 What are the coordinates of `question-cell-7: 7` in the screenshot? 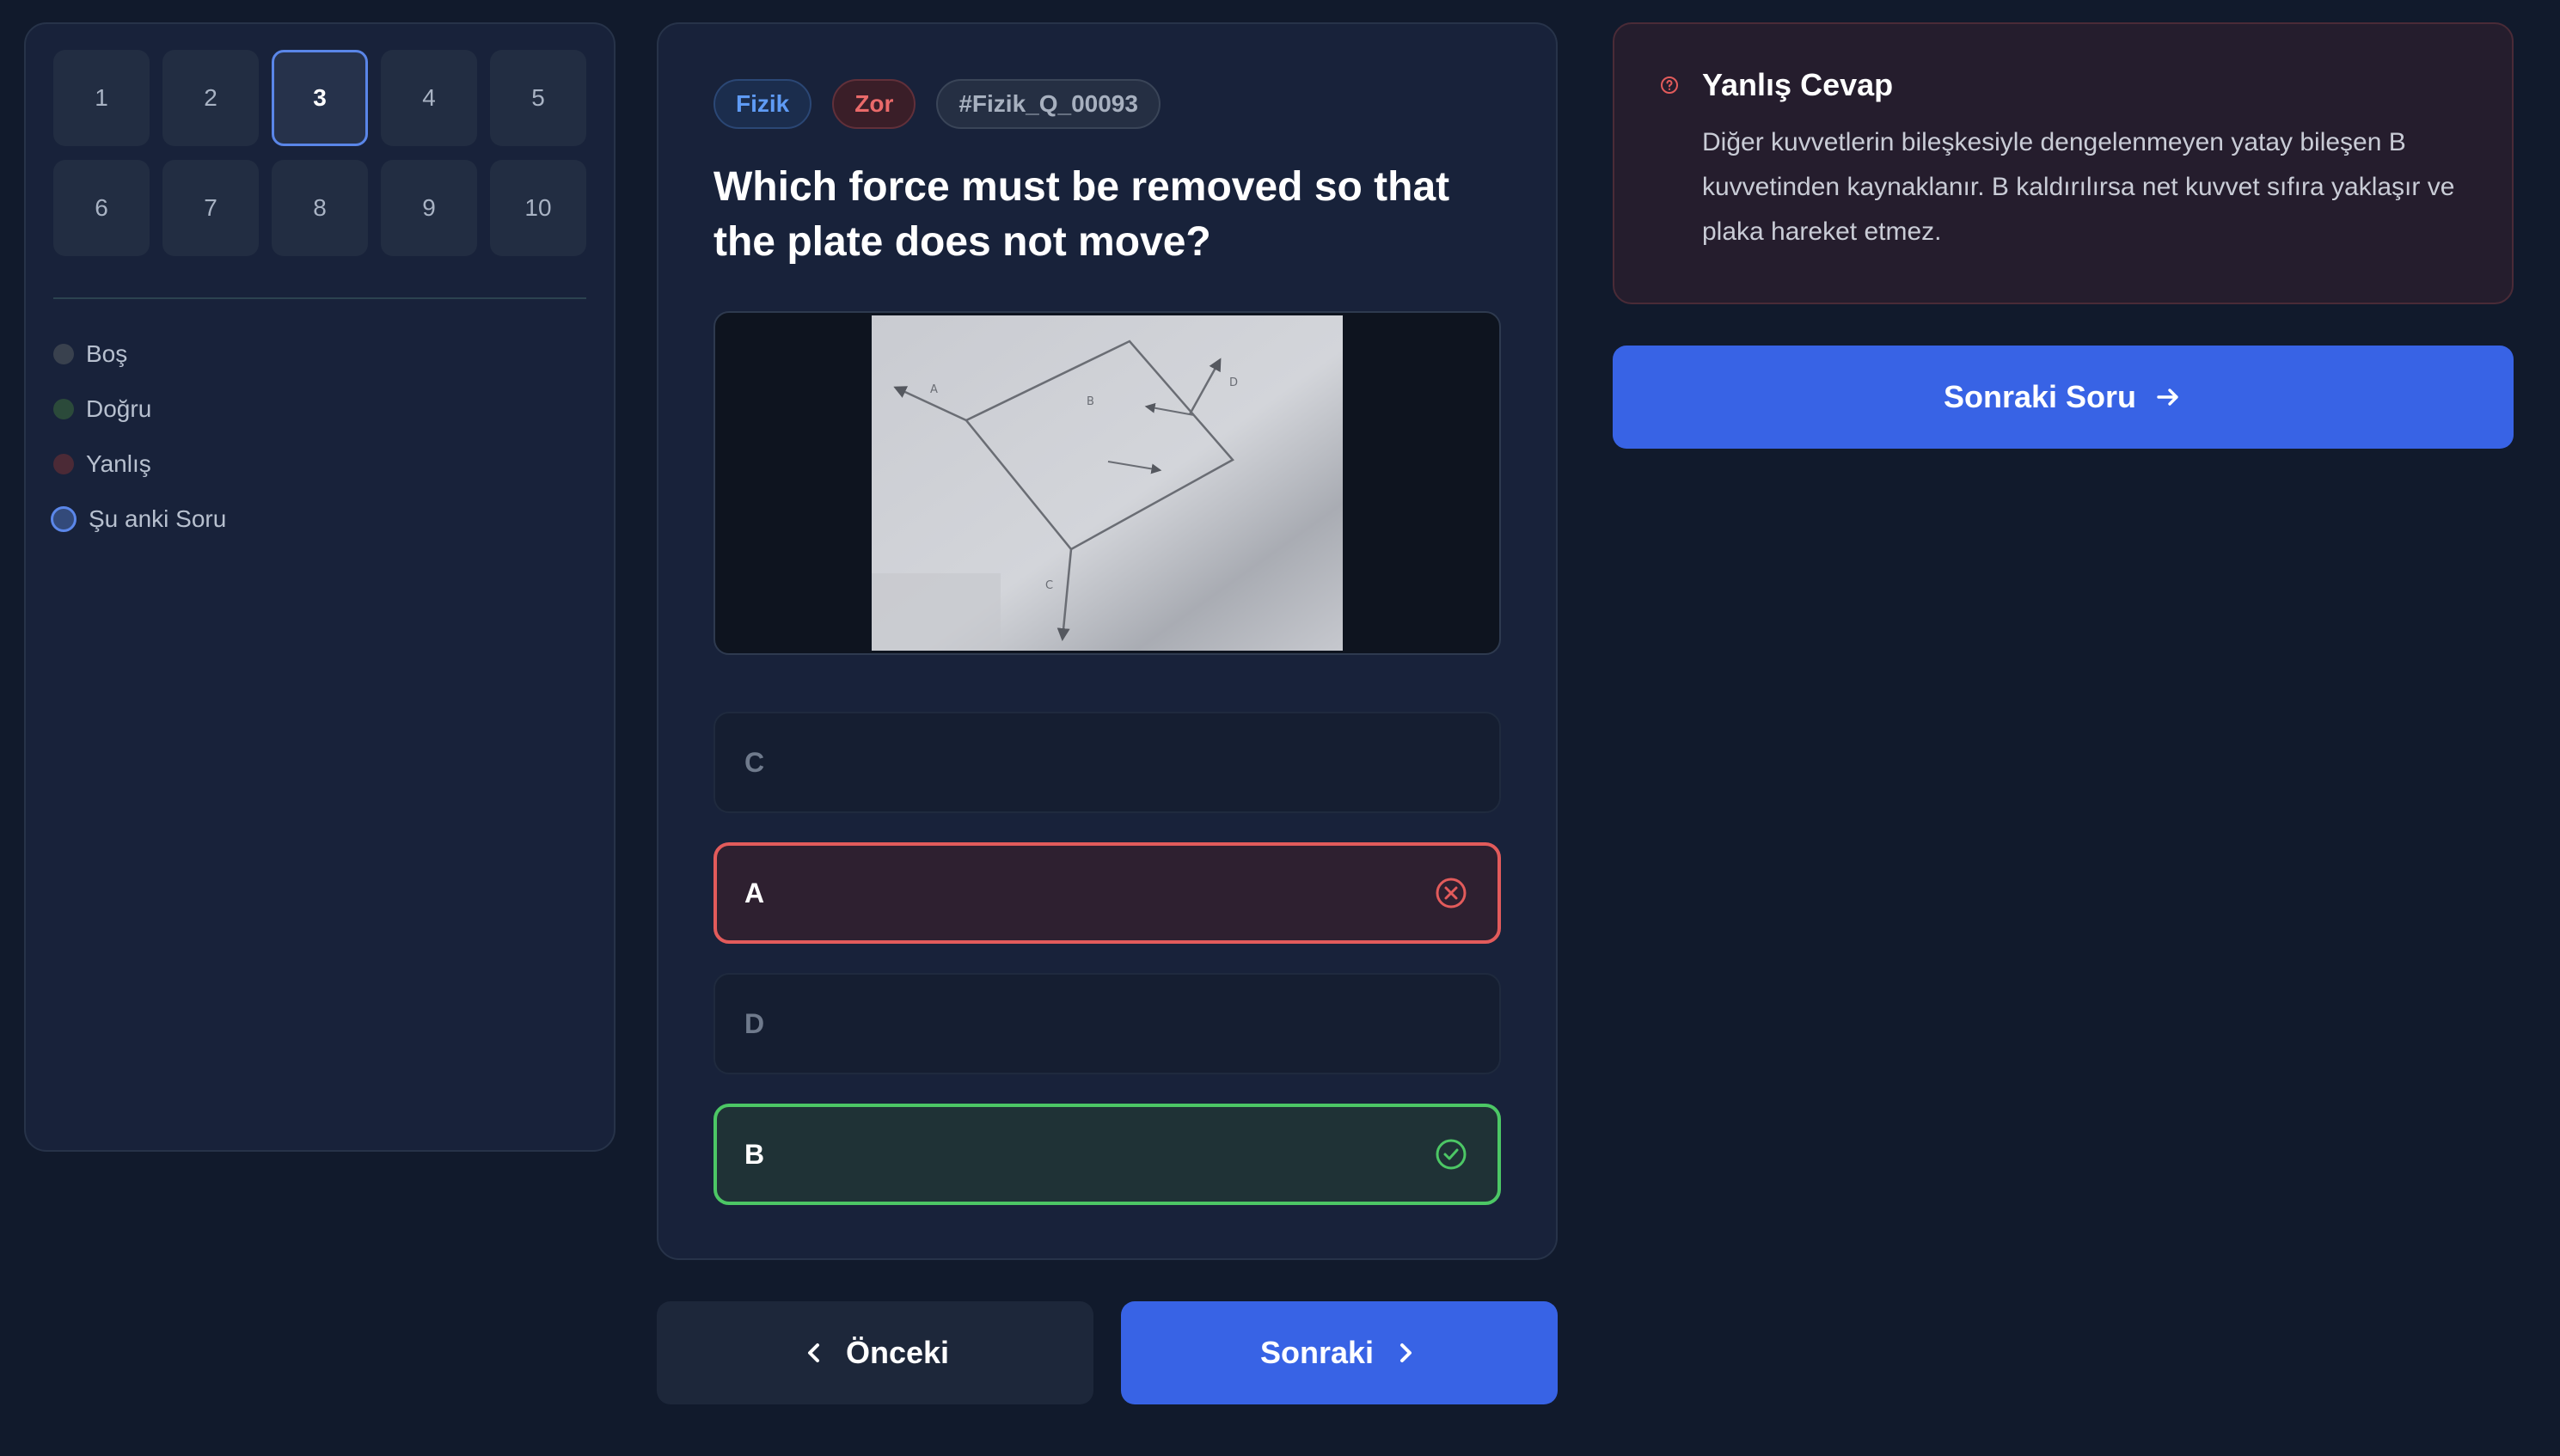 It's located at (210, 208).